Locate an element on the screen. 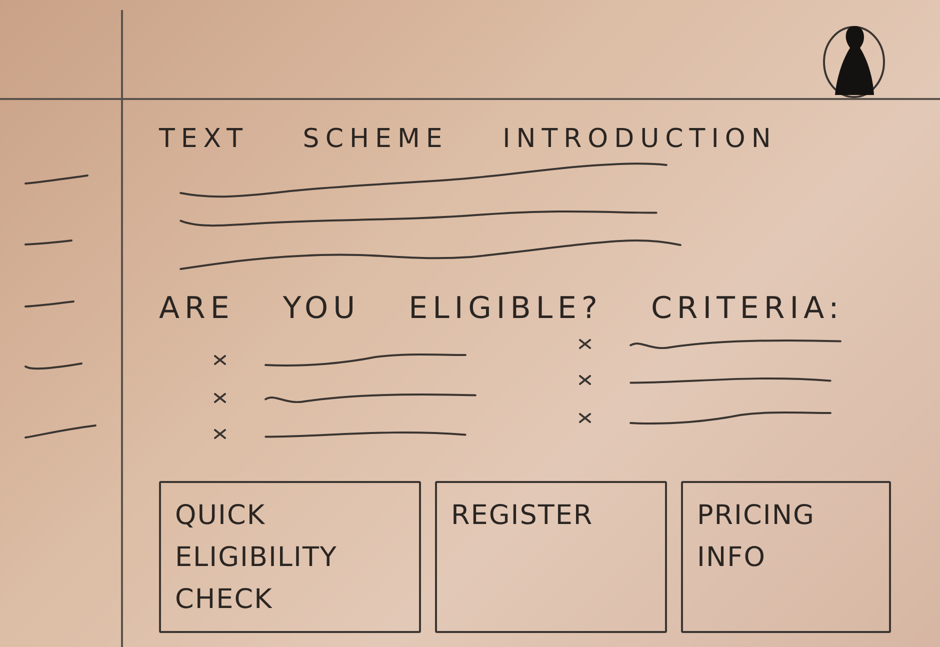 This screenshot has height=647, width=940. sketch-button: PRICING INFO is located at coordinates (786, 557).